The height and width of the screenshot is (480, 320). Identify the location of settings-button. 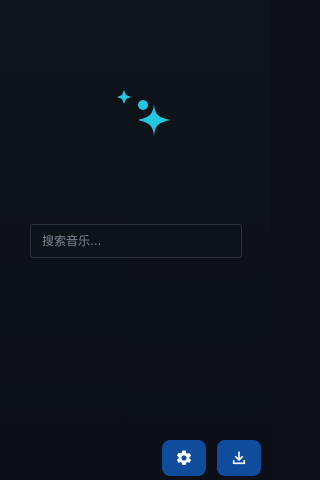
(184, 458).